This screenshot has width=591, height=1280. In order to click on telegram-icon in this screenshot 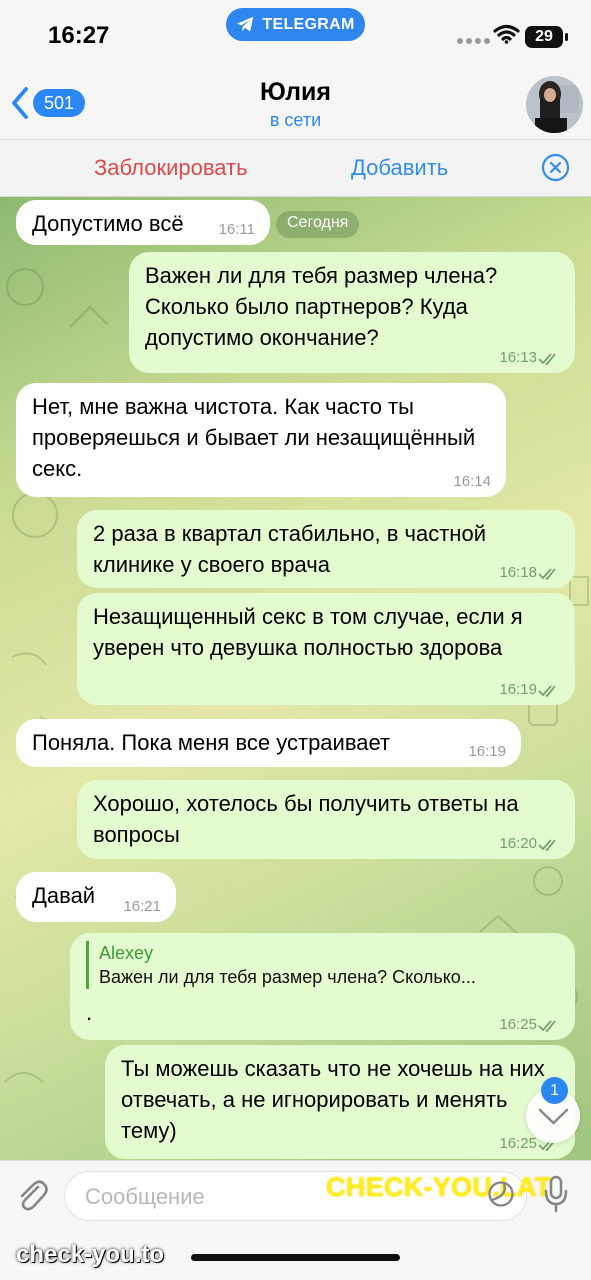, I will do `click(245, 24)`.